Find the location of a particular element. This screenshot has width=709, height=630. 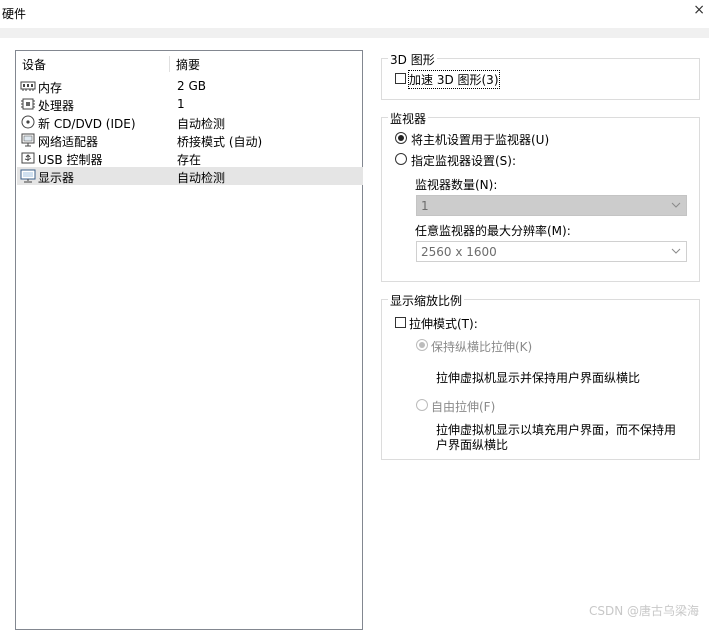

accelerate-3d-checkbox is located at coordinates (400, 78).